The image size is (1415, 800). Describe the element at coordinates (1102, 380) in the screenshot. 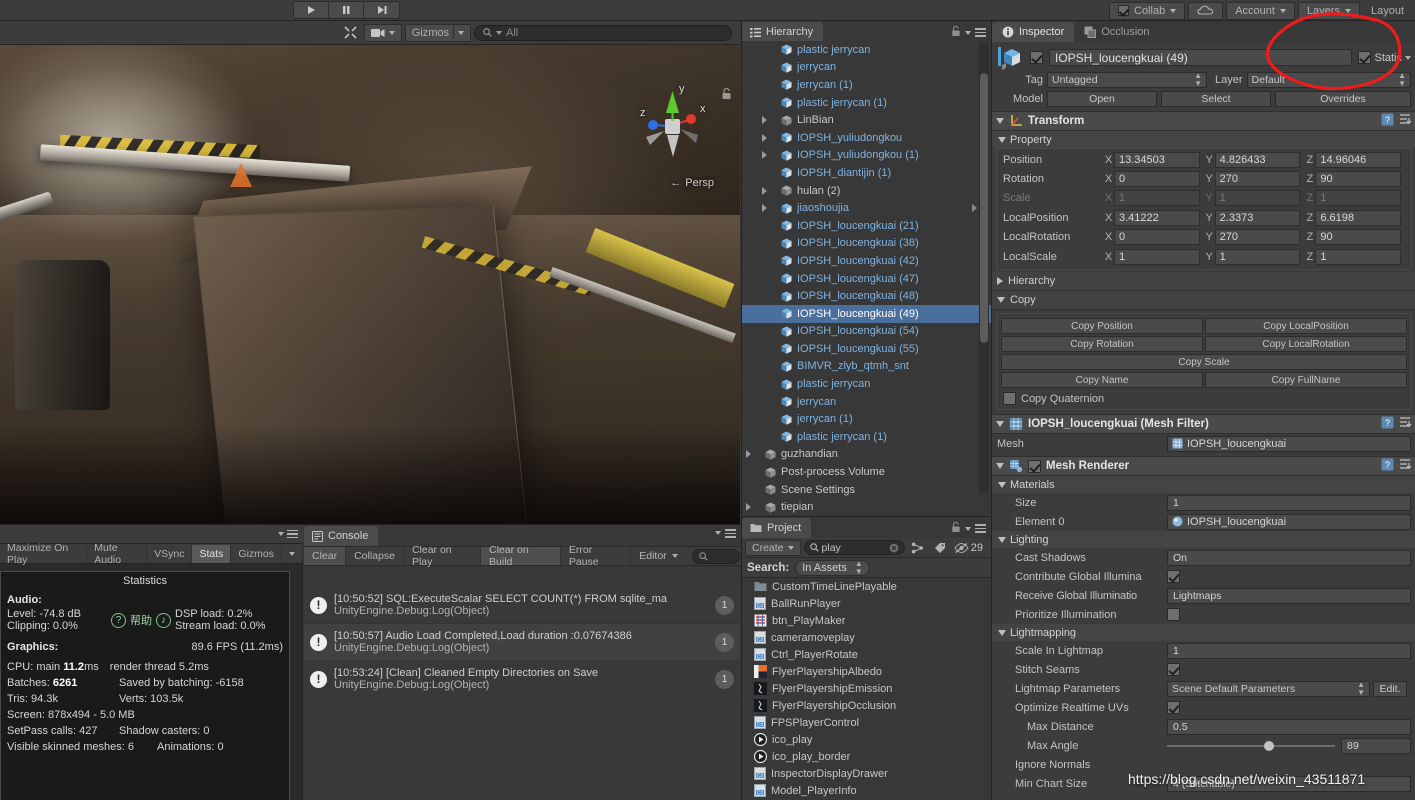

I see `copy-name-button: Copy Name` at that location.